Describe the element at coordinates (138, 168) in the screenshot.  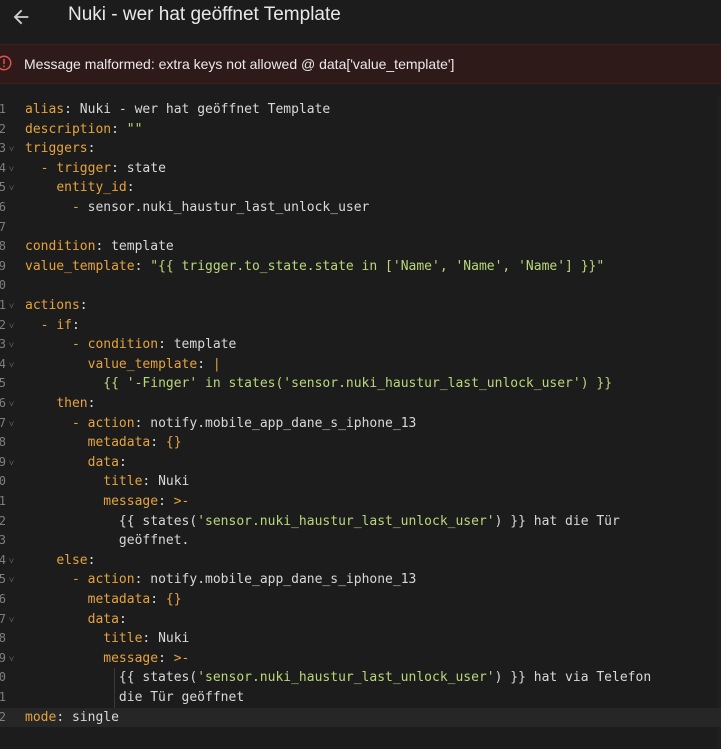
I see `code-token: : state` at that location.